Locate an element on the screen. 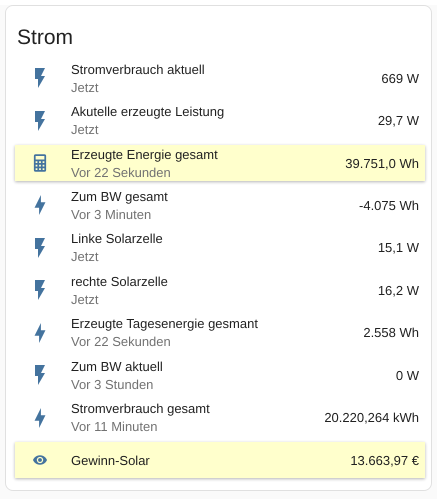  entity-row: Gewinn-Solar 13.663,97 € is located at coordinates (220, 460).